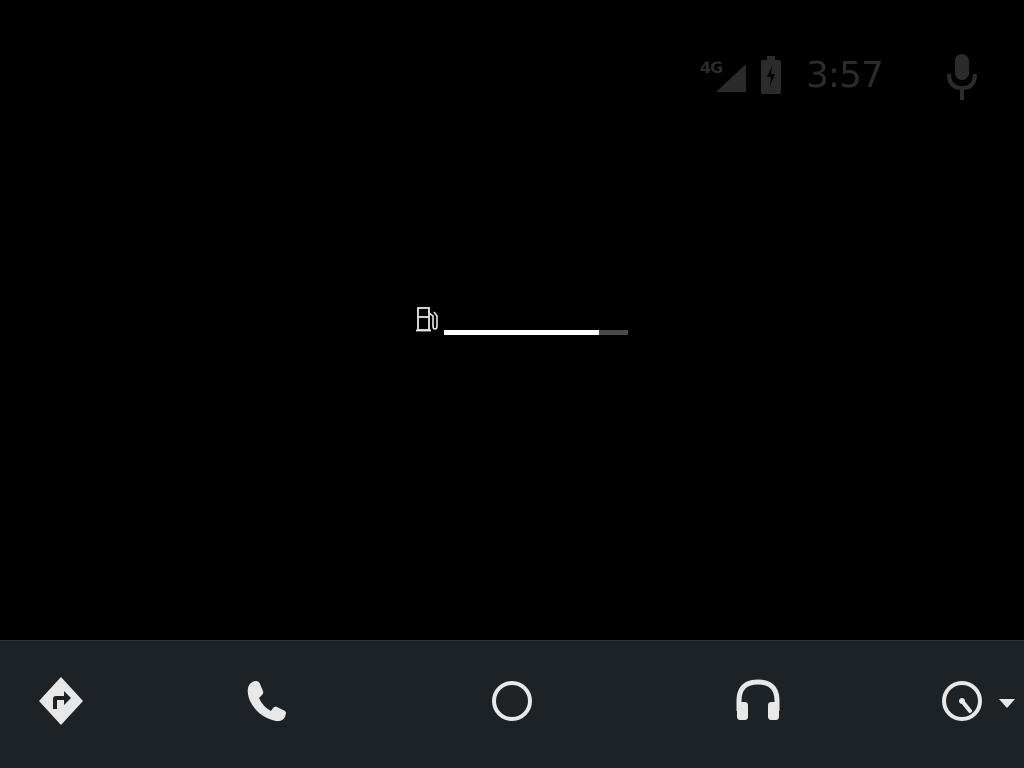 Image resolution: width=1024 pixels, height=768 pixels. What do you see at coordinates (731, 78) in the screenshot?
I see `signal-icon` at bounding box center [731, 78].